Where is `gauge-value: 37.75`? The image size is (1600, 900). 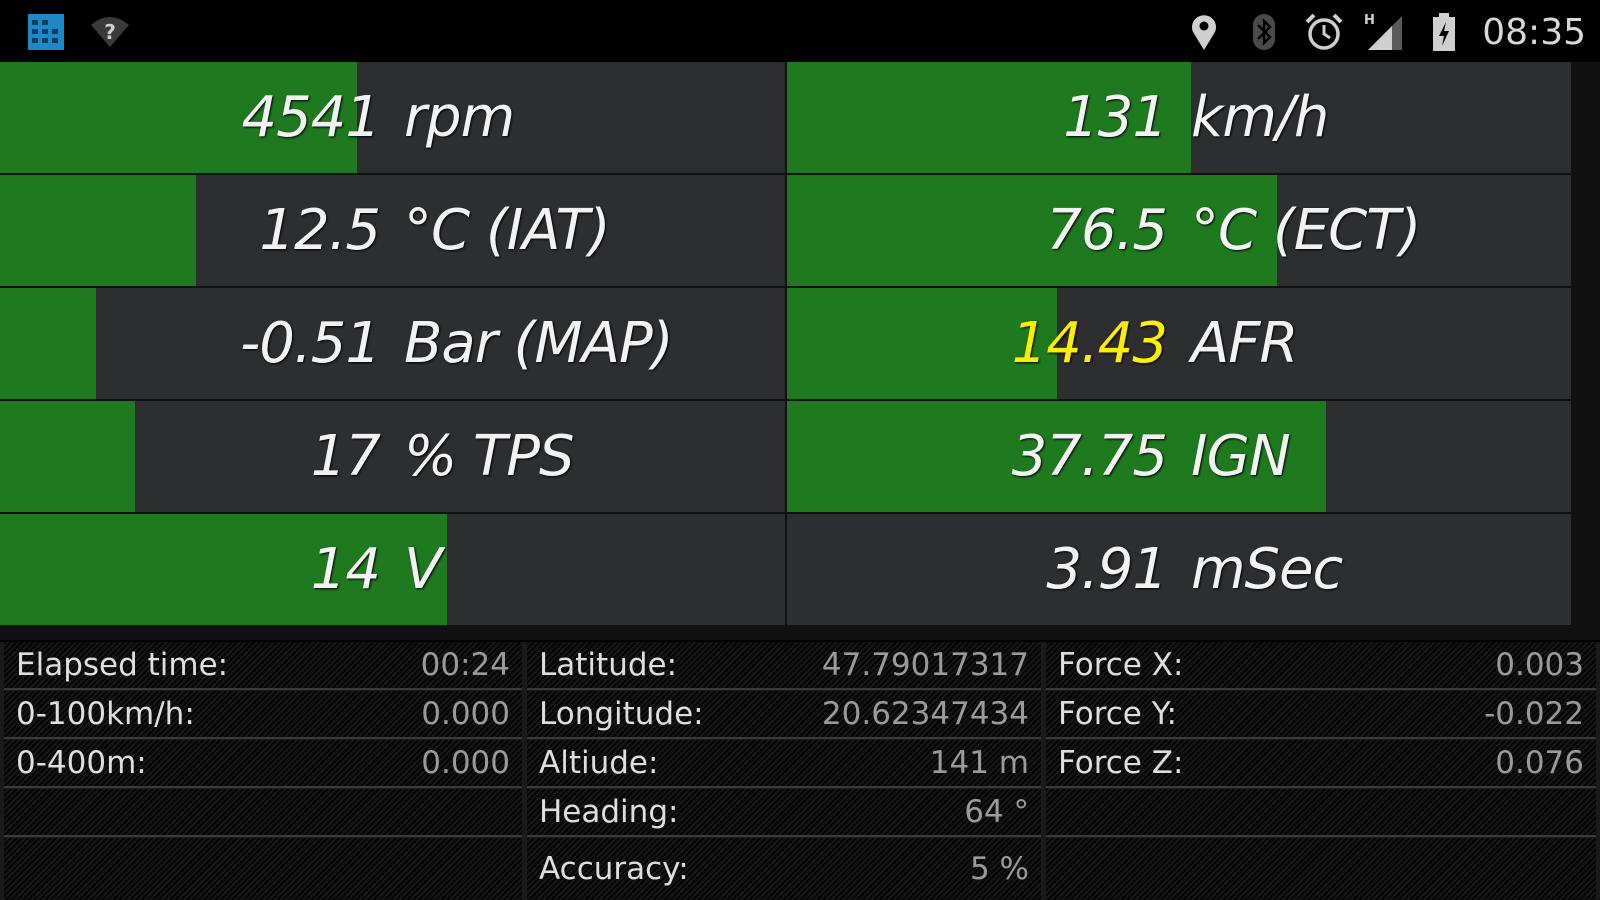
gauge-value: 37.75 is located at coordinates (1089, 456).